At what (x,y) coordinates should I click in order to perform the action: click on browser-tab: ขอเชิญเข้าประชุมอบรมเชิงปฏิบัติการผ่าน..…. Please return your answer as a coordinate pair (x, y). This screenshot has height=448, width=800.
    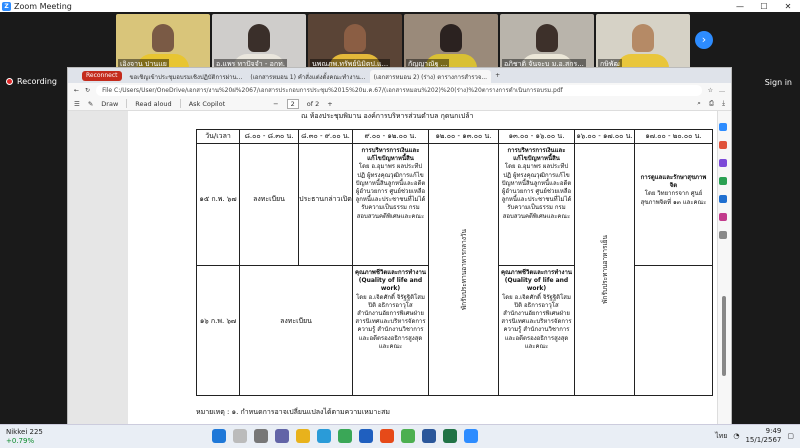
    Looking at the image, I should click on (186, 76).